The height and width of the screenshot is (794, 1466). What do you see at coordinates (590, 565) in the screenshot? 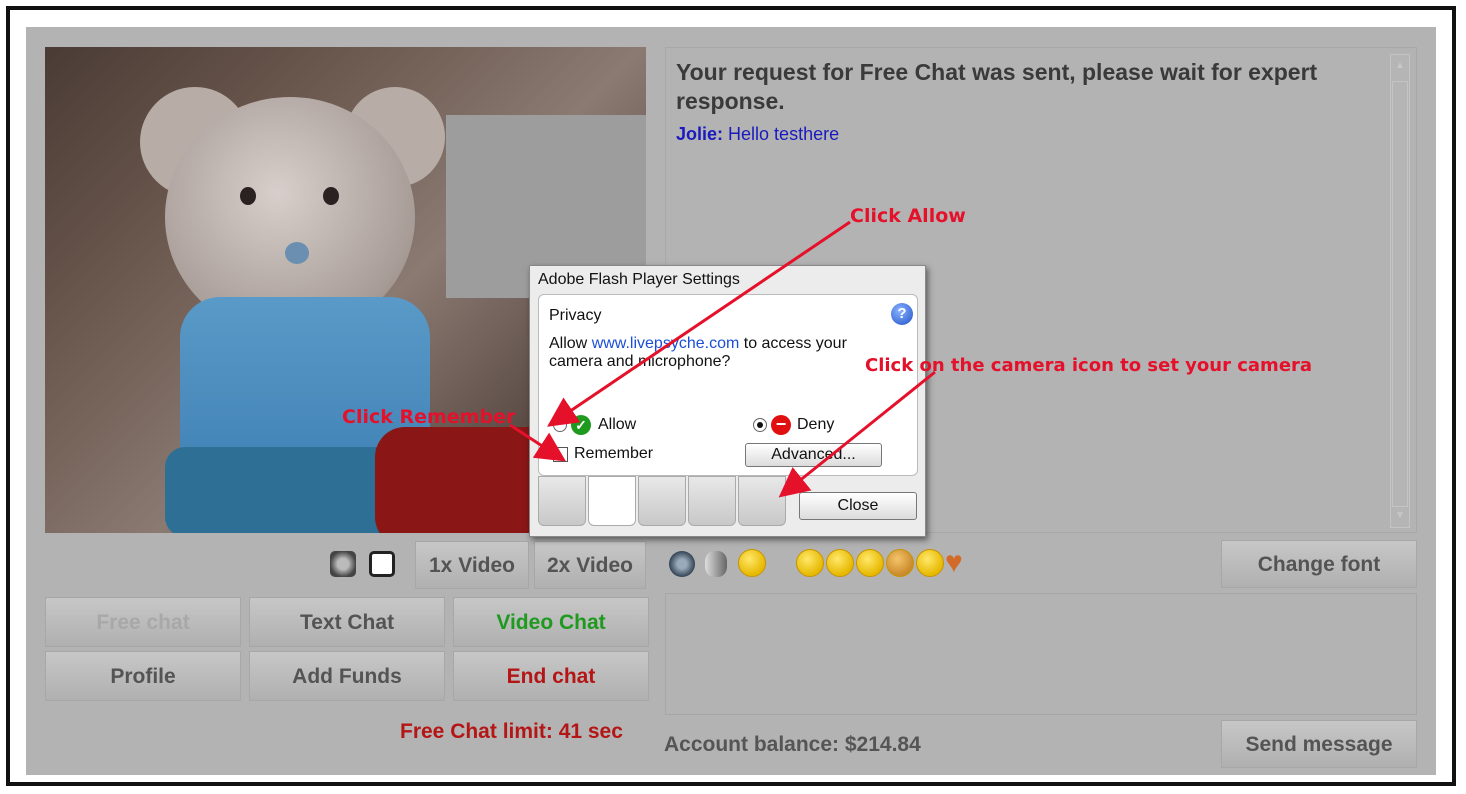
I see `video-2x-button: 2x Video` at bounding box center [590, 565].